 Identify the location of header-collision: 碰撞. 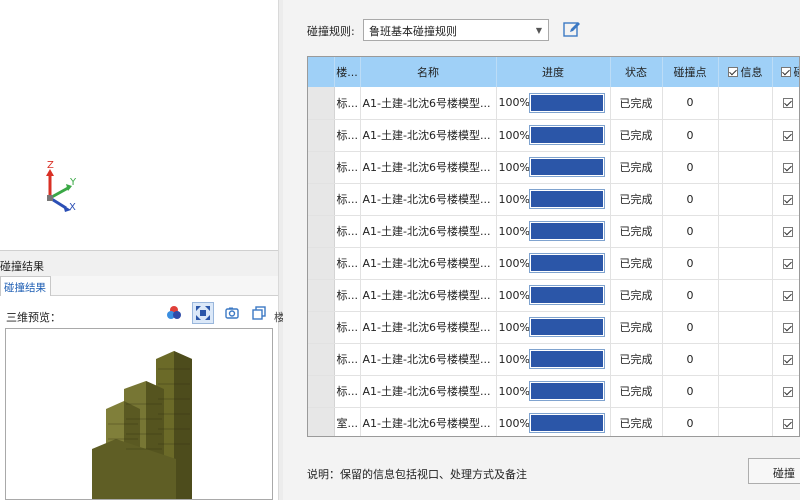
(786, 72).